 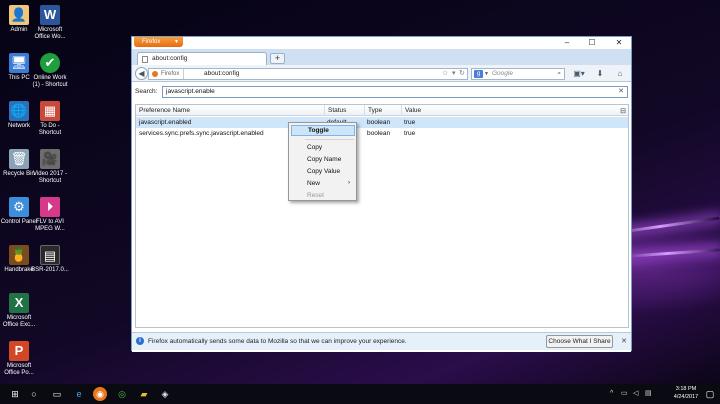 I want to click on chrome-icon: ◎, so click(x=122, y=394).